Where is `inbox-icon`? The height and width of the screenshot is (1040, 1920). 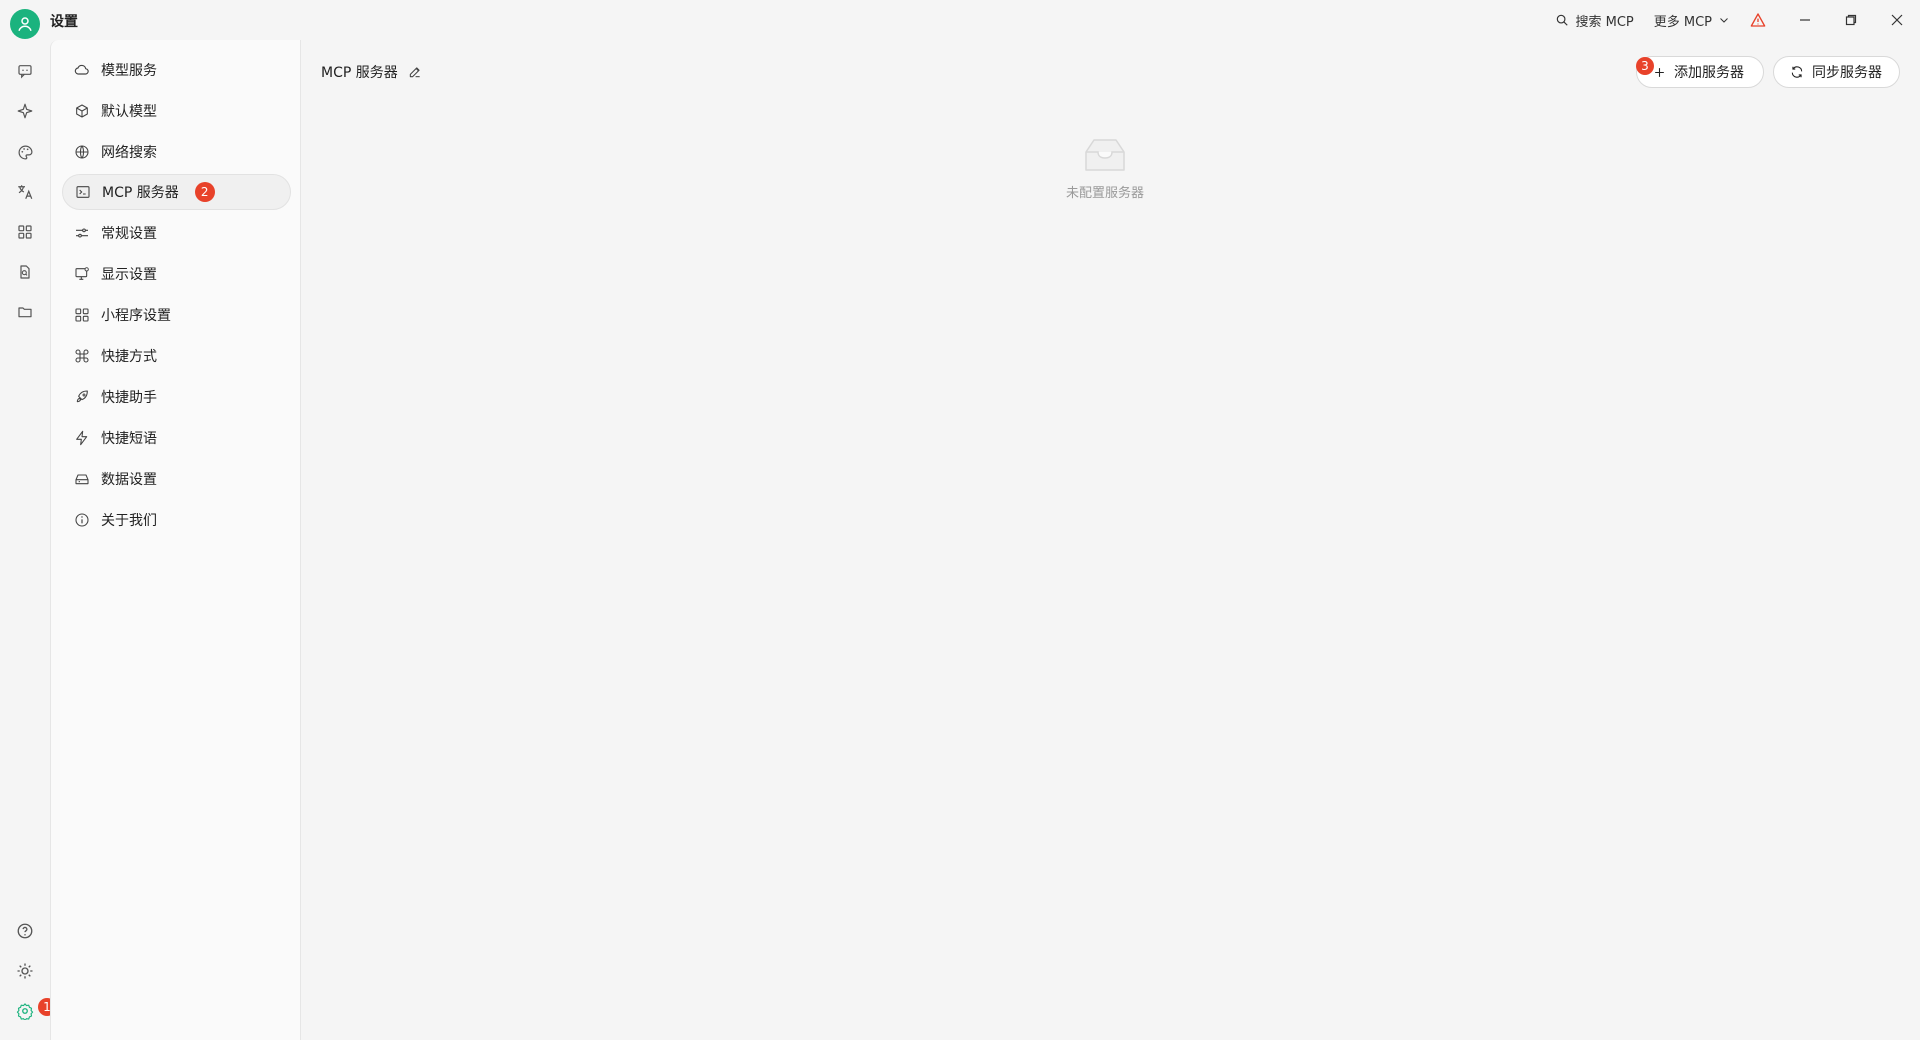
inbox-icon is located at coordinates (1105, 155).